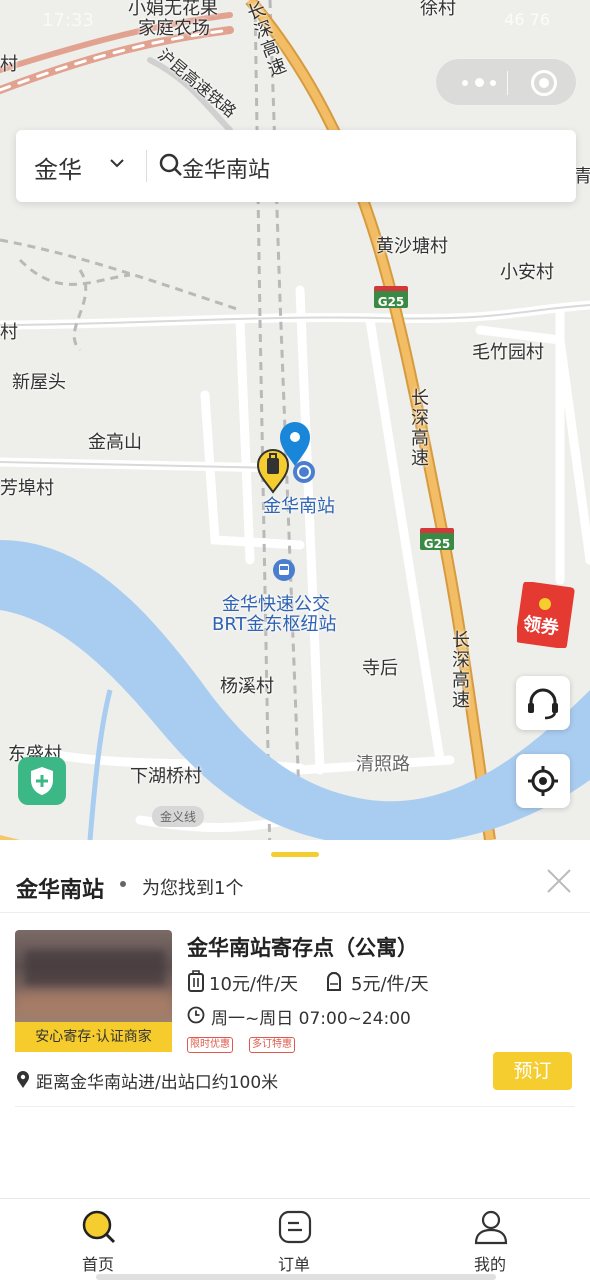 The image size is (590, 1280). I want to click on map-label: 小安村, so click(527, 272).